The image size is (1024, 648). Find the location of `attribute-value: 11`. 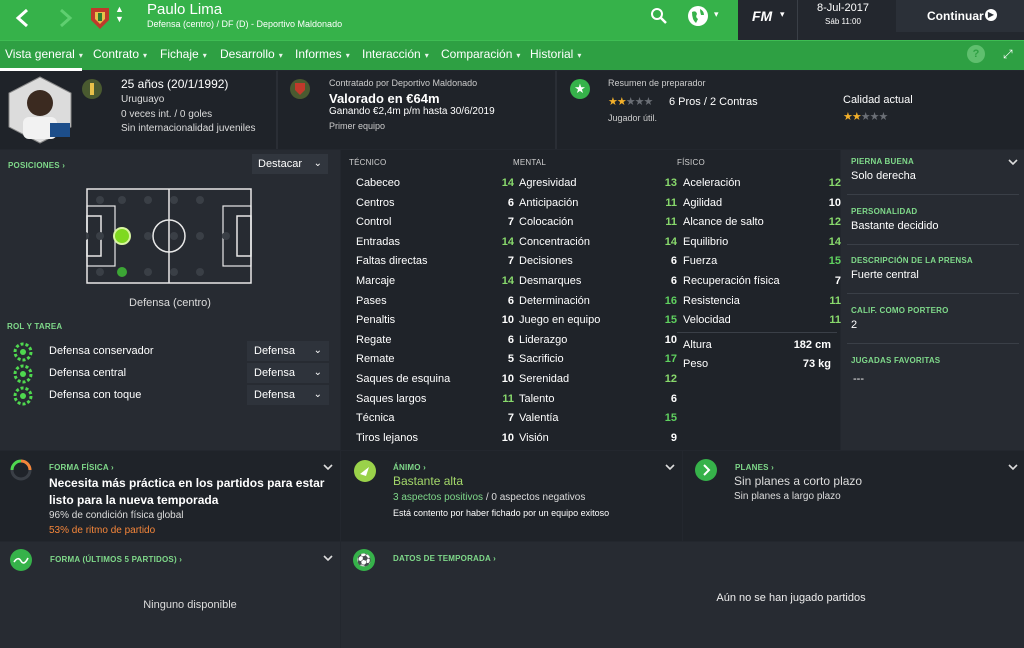

attribute-value: 11 is located at coordinates (671, 222).